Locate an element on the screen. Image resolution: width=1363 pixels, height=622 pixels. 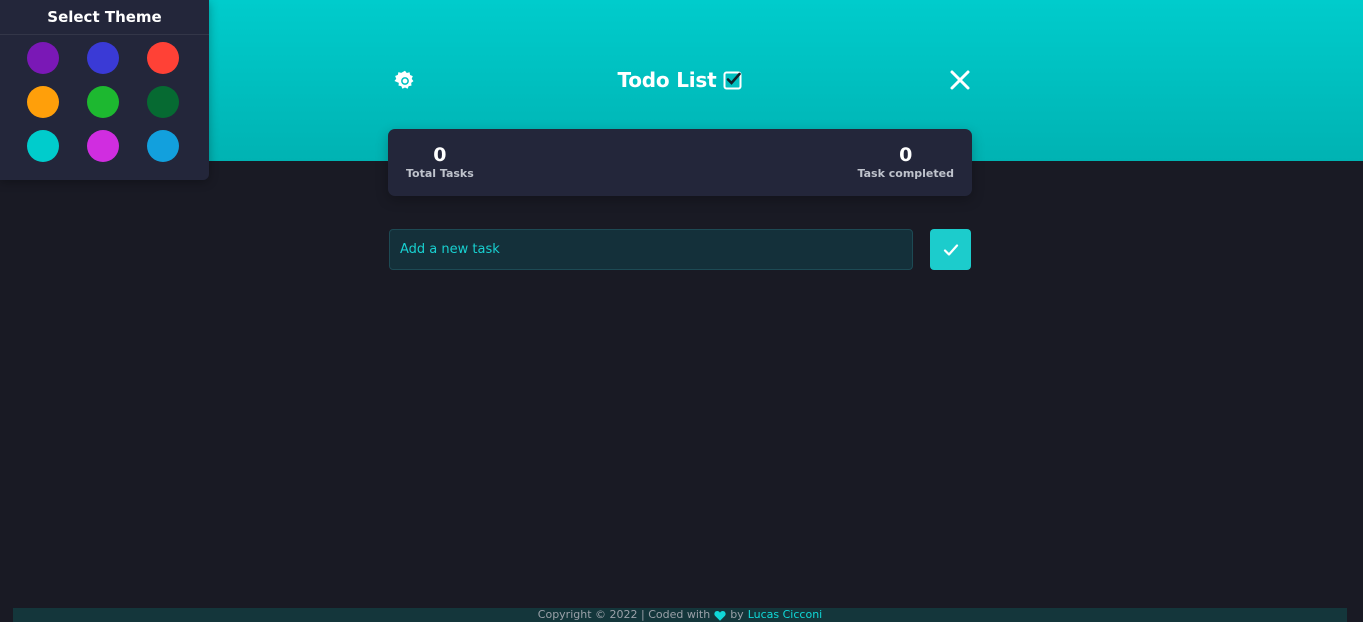
total-tasks-stat: 0 Total Tasks is located at coordinates (440, 162).